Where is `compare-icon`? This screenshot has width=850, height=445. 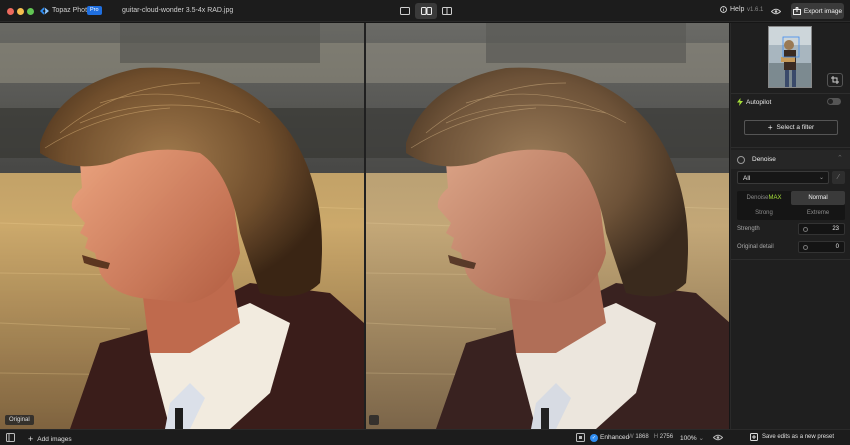
compare-icon is located at coordinates (580, 437).